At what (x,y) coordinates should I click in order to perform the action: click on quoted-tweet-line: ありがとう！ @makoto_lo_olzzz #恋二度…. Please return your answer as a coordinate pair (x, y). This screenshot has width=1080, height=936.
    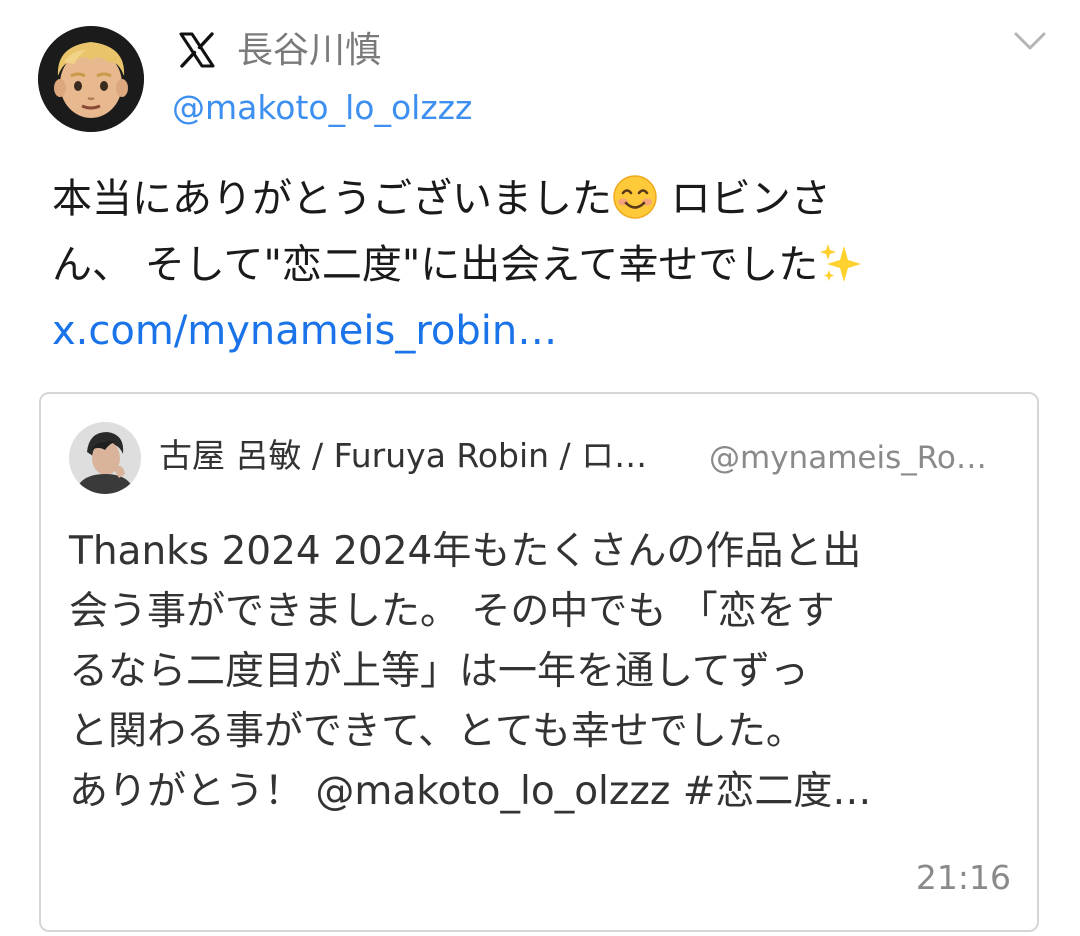
    Looking at the image, I should click on (470, 791).